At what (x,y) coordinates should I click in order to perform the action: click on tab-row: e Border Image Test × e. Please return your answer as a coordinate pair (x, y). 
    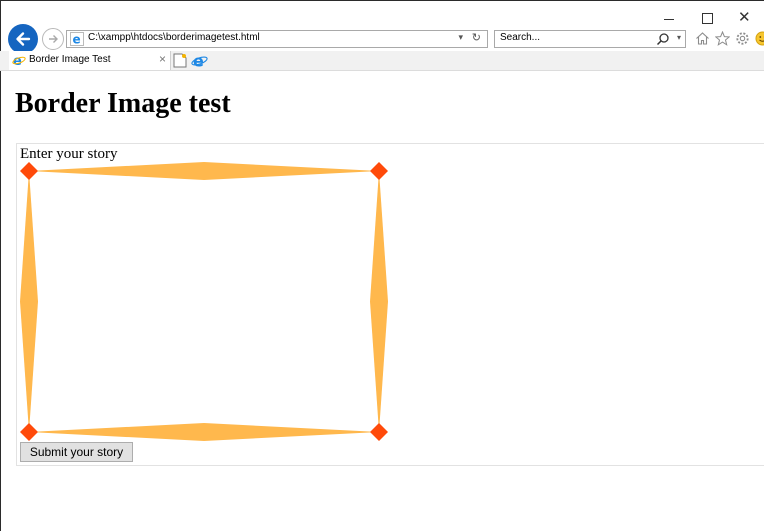
    Looking at the image, I should click on (382, 61).